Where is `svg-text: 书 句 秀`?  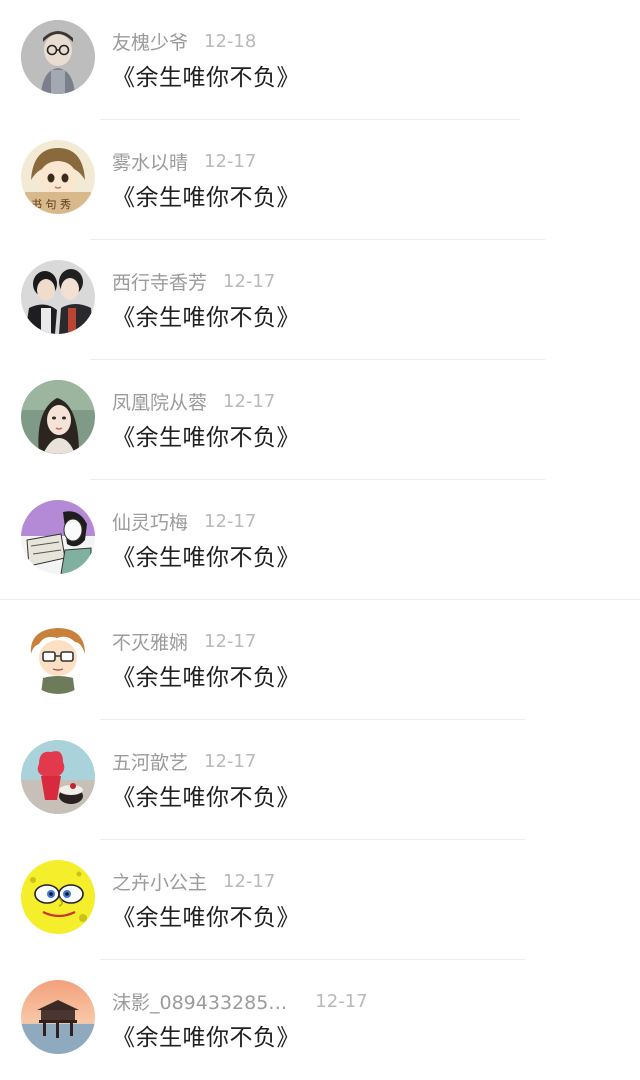 svg-text: 书 句 秀 is located at coordinates (51, 204).